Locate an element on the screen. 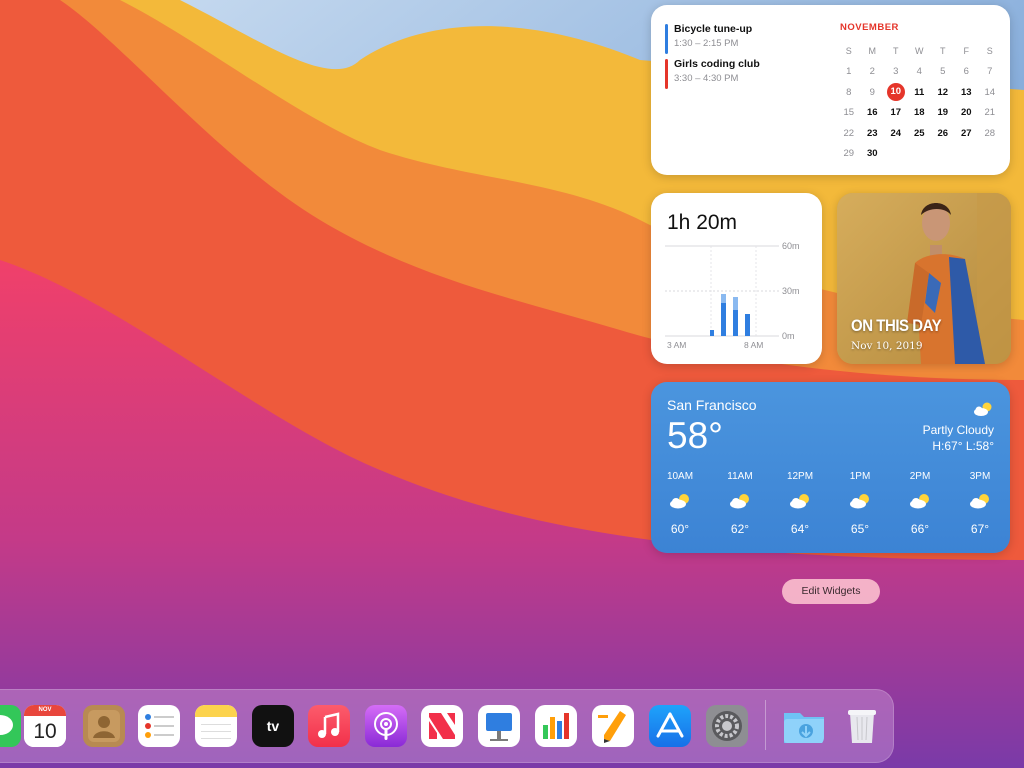 This screenshot has width=1024, height=768. calendar-day: 4 is located at coordinates (920, 71).